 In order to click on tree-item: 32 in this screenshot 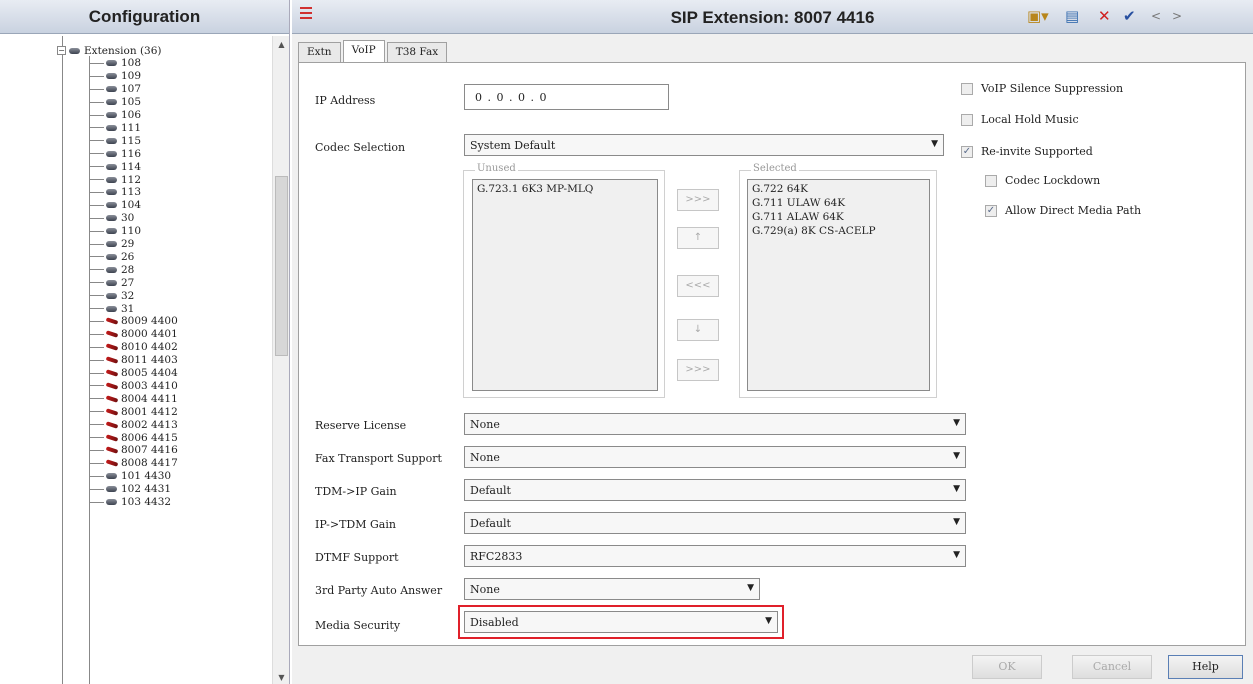, I will do `click(112, 295)`.